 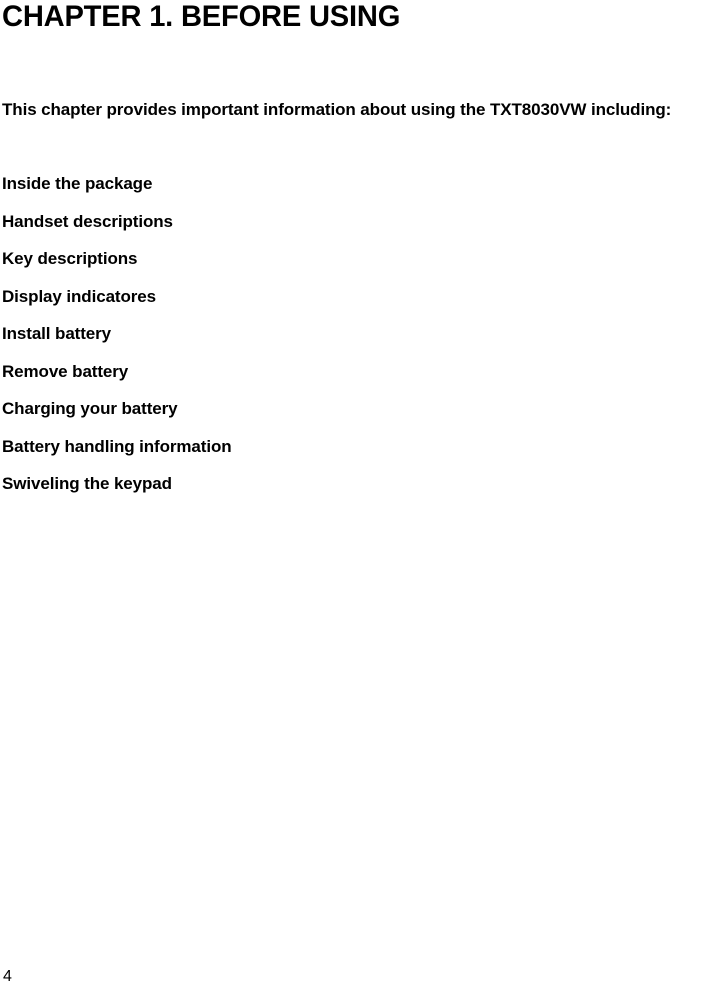 What do you see at coordinates (87, 483) in the screenshot?
I see `list-item: Swiveling the keypad` at bounding box center [87, 483].